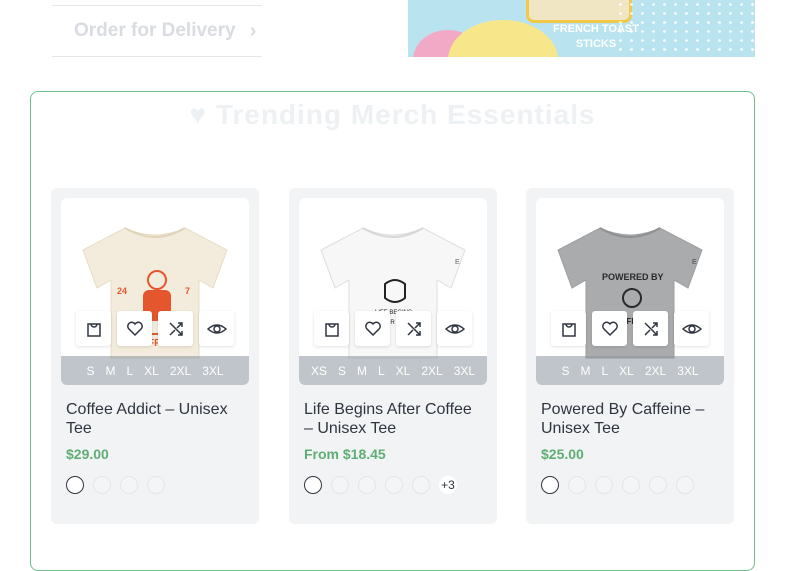 The width and height of the screenshot is (785, 571). What do you see at coordinates (380, 485) in the screenshot?
I see `color-swatches: +3` at bounding box center [380, 485].